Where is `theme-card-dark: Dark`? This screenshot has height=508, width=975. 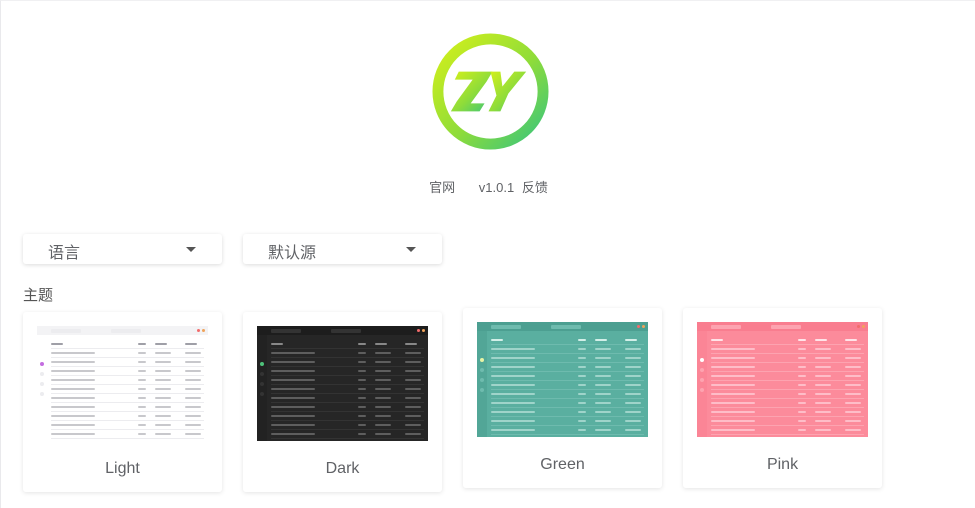
theme-card-dark: Dark is located at coordinates (342, 402).